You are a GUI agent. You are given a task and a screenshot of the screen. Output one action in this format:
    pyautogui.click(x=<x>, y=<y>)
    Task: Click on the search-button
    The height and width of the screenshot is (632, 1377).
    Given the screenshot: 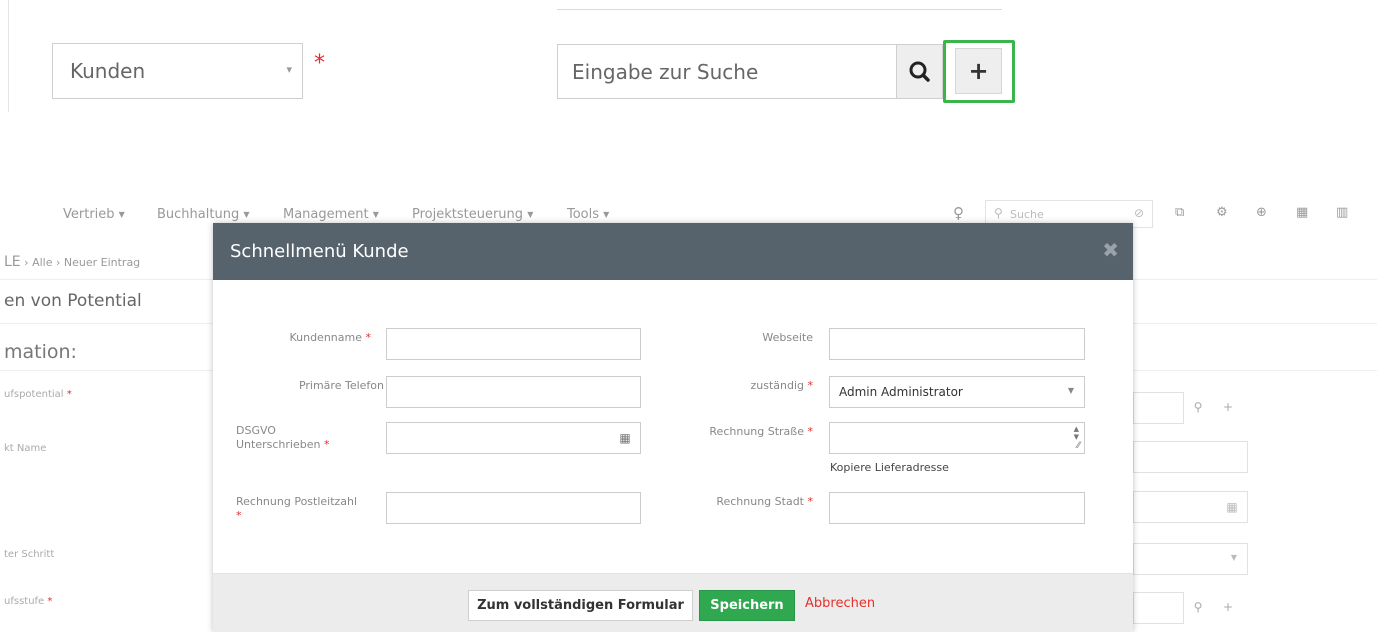 What is the action you would take?
    pyautogui.click(x=919, y=71)
    